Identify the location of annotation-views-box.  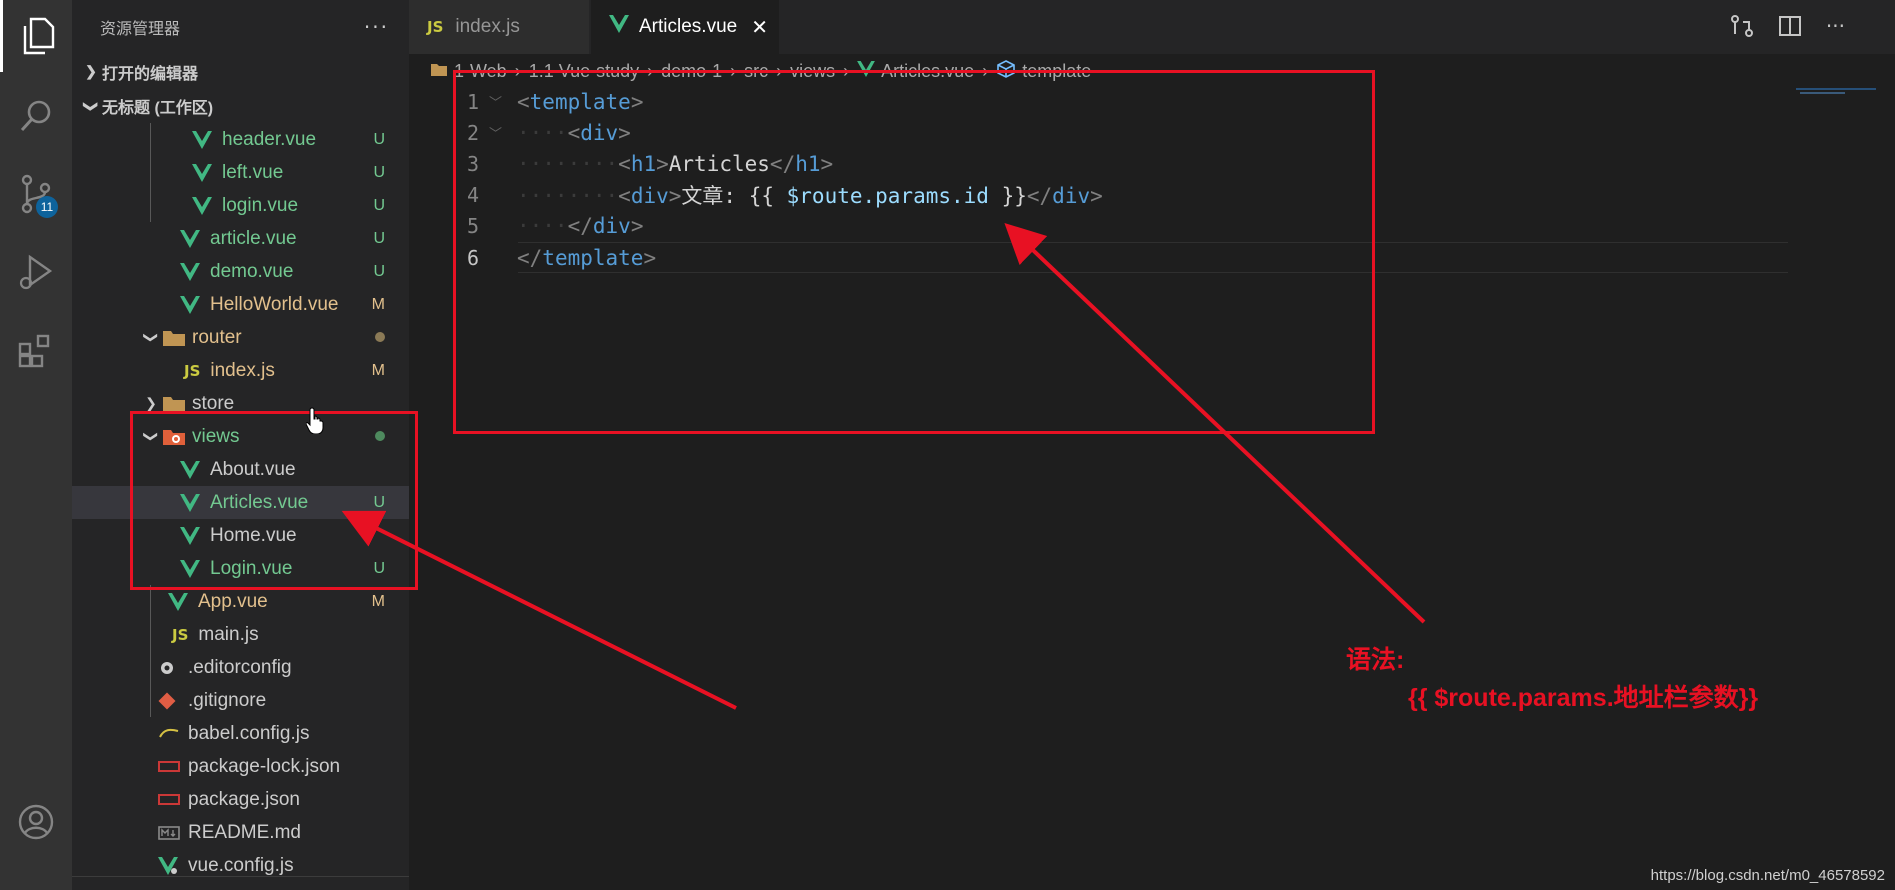
(274, 500).